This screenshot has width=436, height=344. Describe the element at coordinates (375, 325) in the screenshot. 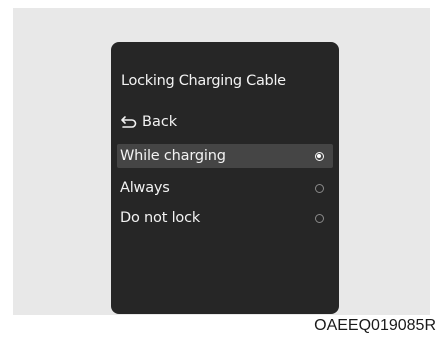

I see `figure-code: OAEEQ019085R` at that location.